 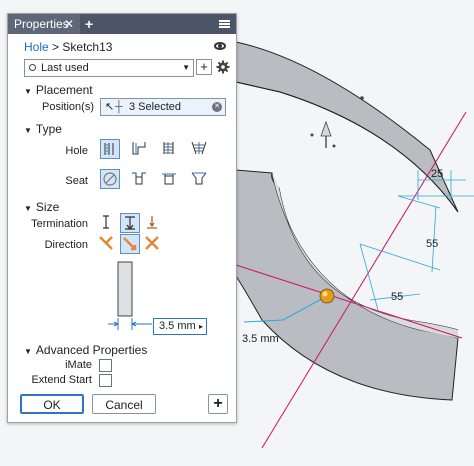 I want to click on size-header-label: Size, so click(x=47, y=207).